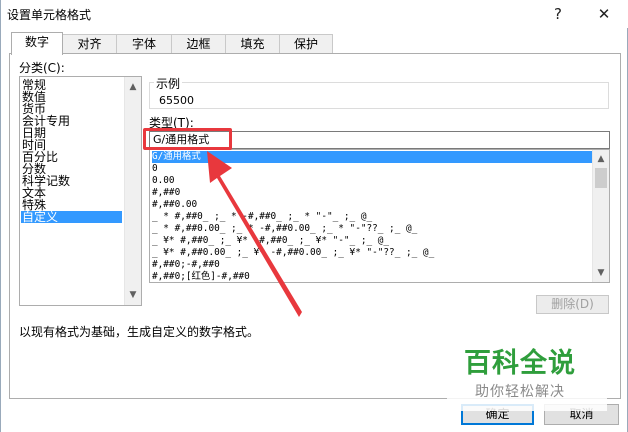 This screenshot has height=432, width=628. I want to click on red-arrow-icon, so click(254, 234).